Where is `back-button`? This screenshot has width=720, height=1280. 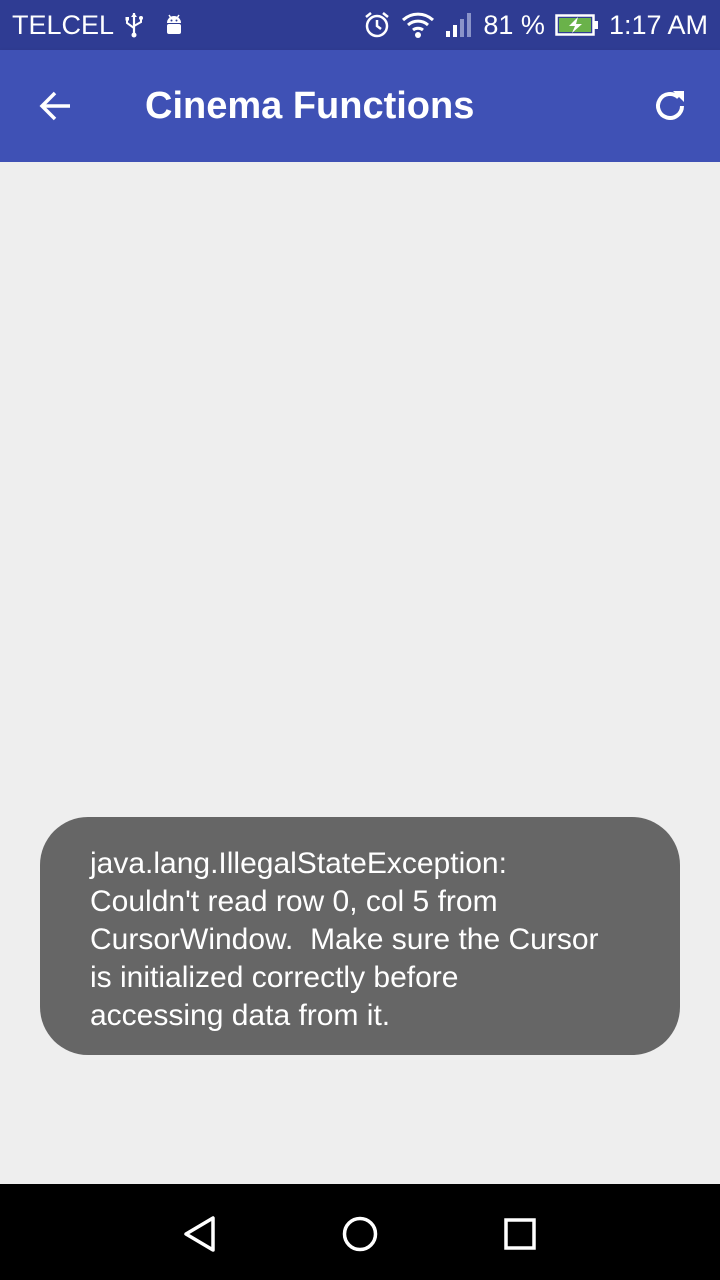 back-button is located at coordinates (56, 106).